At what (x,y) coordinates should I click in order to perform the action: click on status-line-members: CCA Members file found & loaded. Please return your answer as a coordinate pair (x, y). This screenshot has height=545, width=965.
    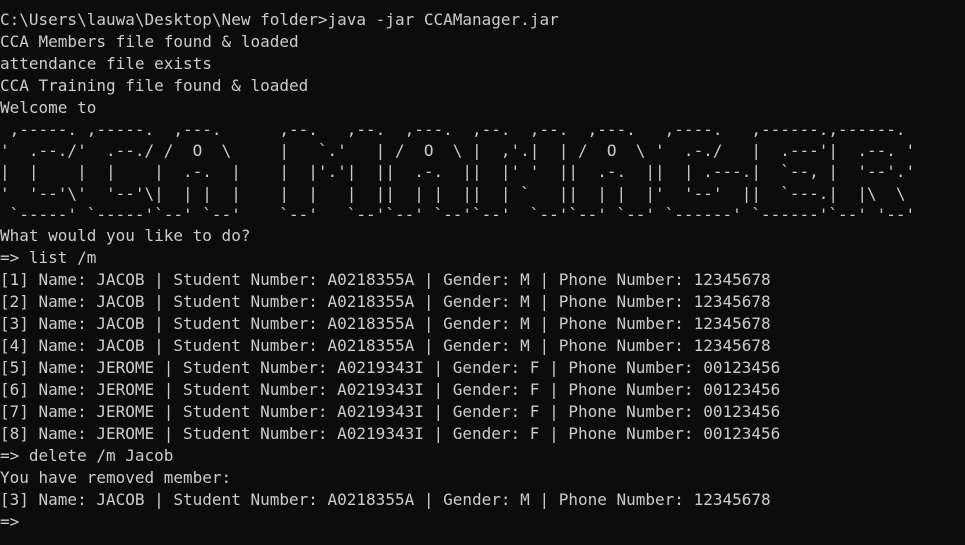
    Looking at the image, I should click on (149, 41).